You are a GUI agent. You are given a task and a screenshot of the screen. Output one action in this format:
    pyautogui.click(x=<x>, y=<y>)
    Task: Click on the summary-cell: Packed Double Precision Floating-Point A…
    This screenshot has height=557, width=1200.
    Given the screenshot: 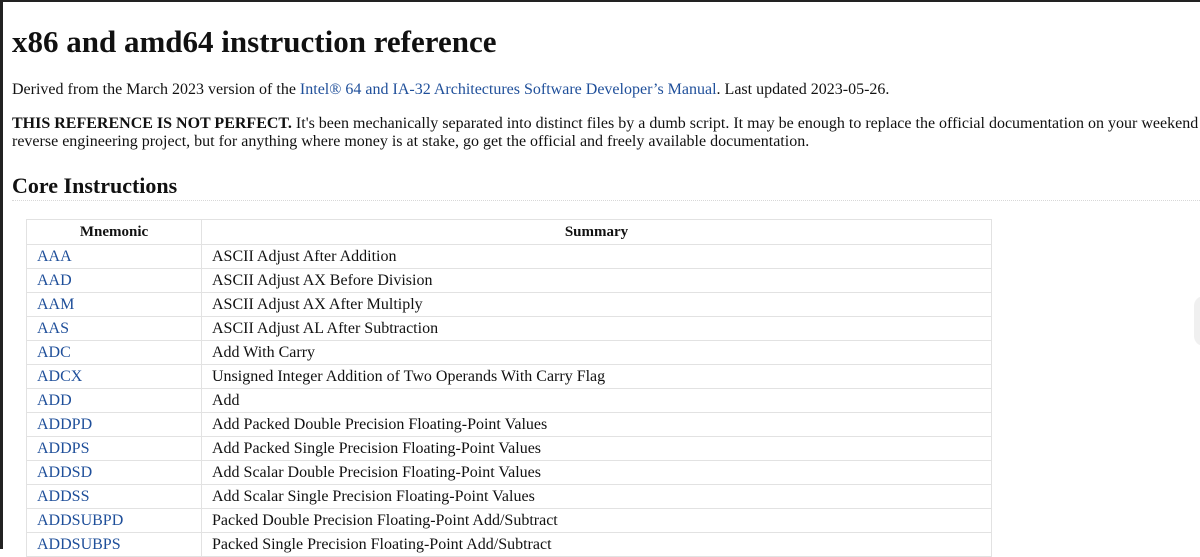 What is the action you would take?
    pyautogui.click(x=596, y=520)
    